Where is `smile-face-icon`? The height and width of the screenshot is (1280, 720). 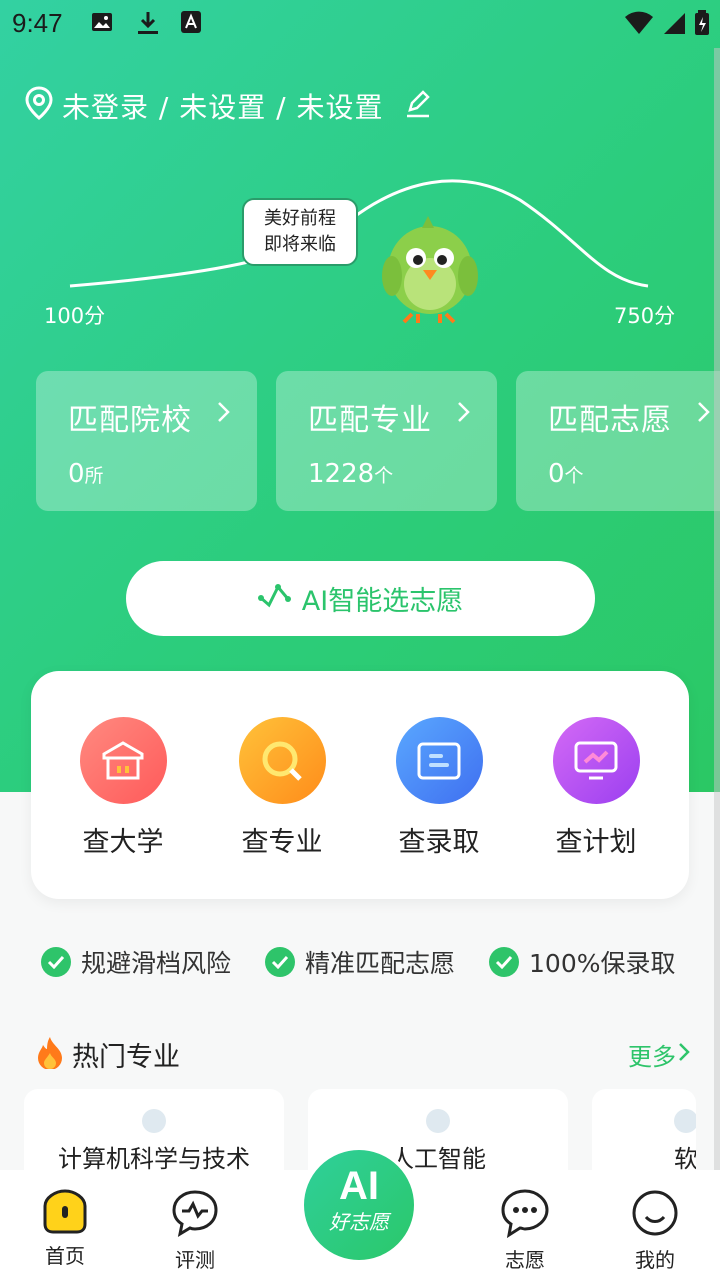
smile-face-icon is located at coordinates (655, 1216).